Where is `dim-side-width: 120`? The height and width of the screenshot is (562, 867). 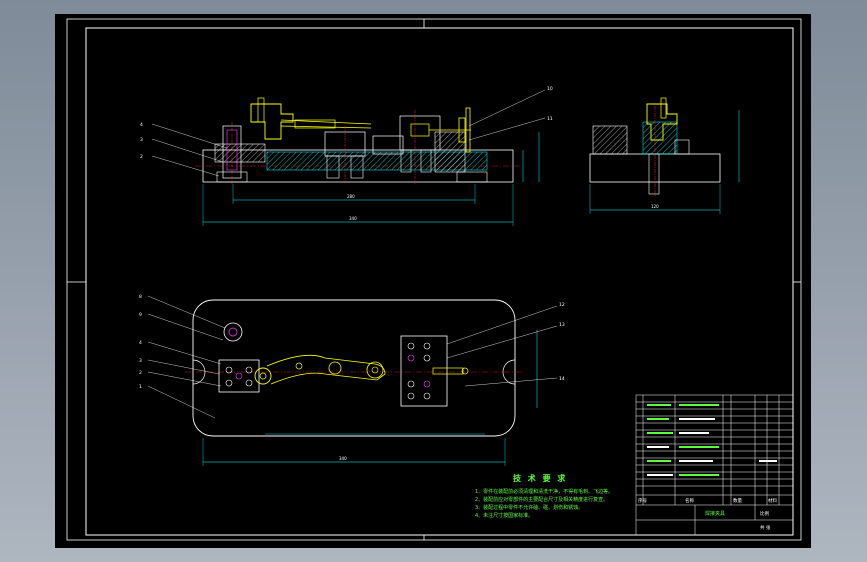
dim-side-width: 120 is located at coordinates (655, 206).